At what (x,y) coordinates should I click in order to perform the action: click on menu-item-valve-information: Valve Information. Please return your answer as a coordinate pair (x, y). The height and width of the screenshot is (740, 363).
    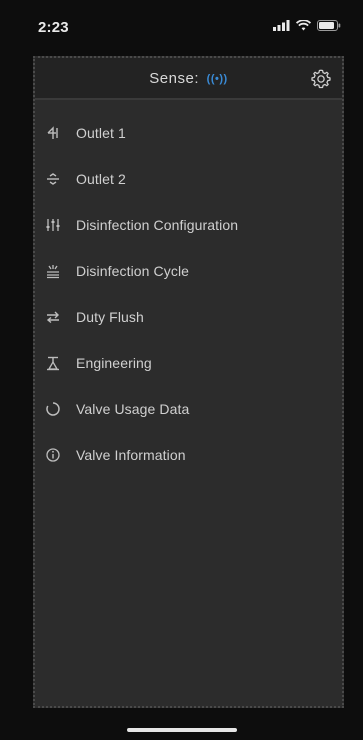
    Looking at the image, I should click on (188, 455).